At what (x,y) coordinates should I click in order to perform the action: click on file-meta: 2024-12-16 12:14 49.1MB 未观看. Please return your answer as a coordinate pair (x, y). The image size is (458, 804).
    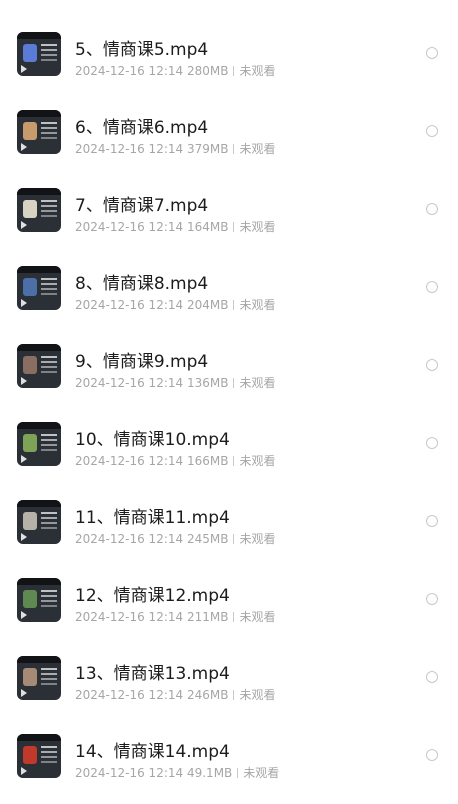
    Looking at the image, I should click on (177, 772).